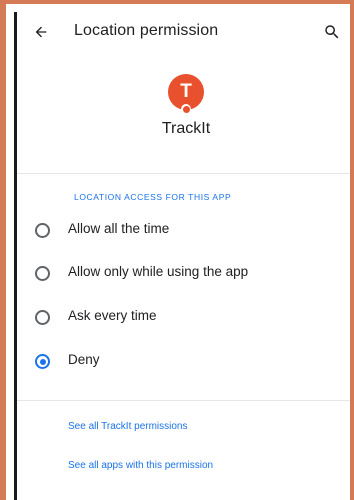  I want to click on arrow-back-icon, so click(41, 32).